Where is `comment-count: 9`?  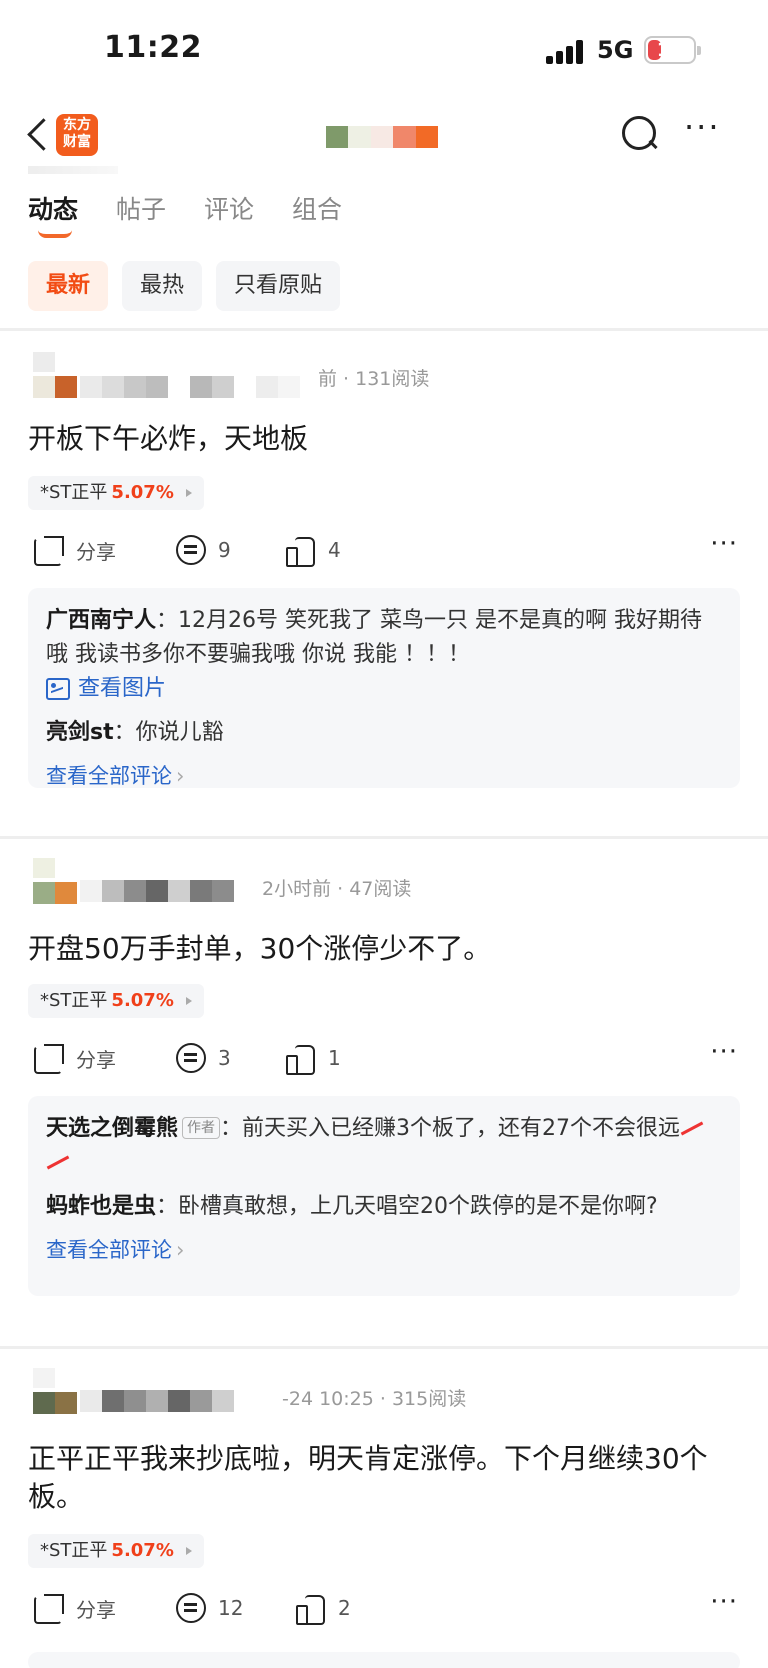
comment-count: 9 is located at coordinates (224, 550).